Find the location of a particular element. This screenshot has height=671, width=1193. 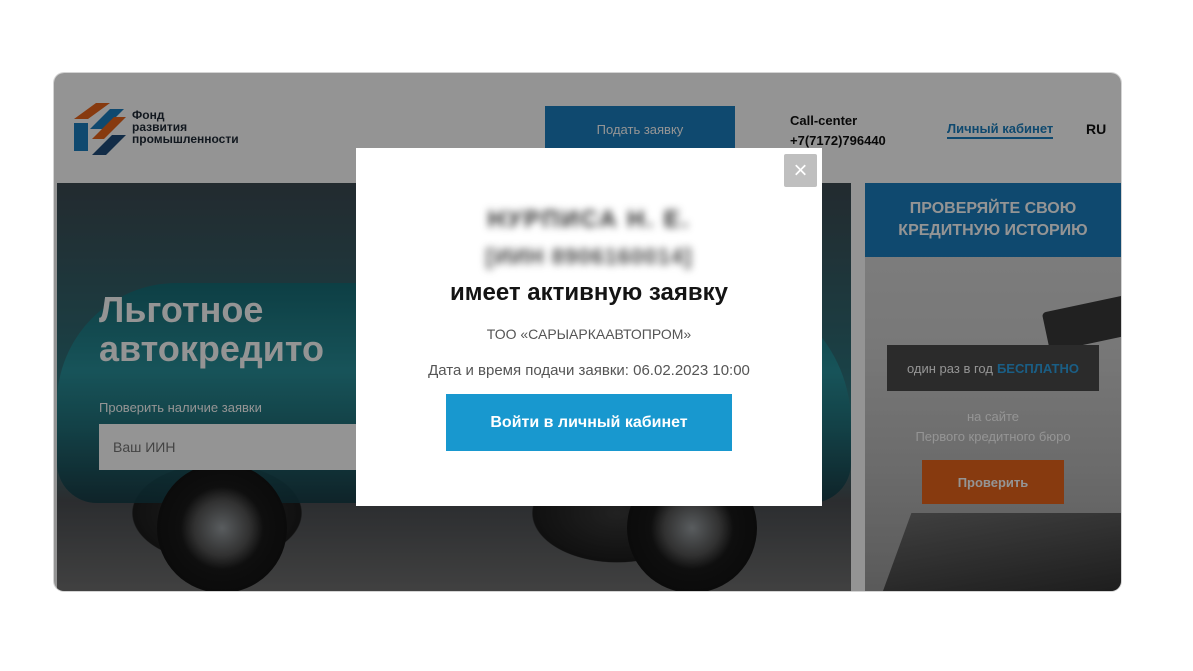

applicant-name-redacted: НУРПИСА Н. Е. is located at coordinates (589, 219).